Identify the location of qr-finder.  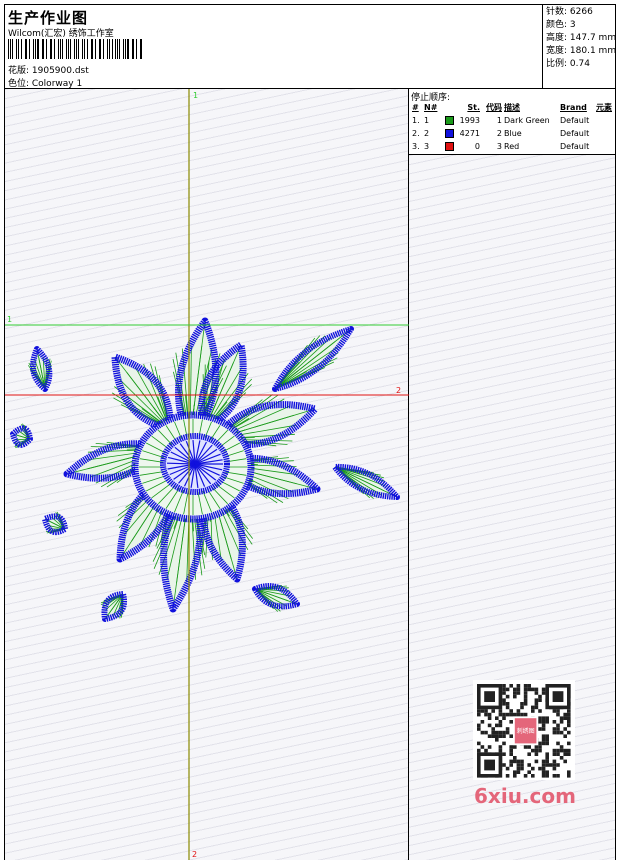
(489, 765).